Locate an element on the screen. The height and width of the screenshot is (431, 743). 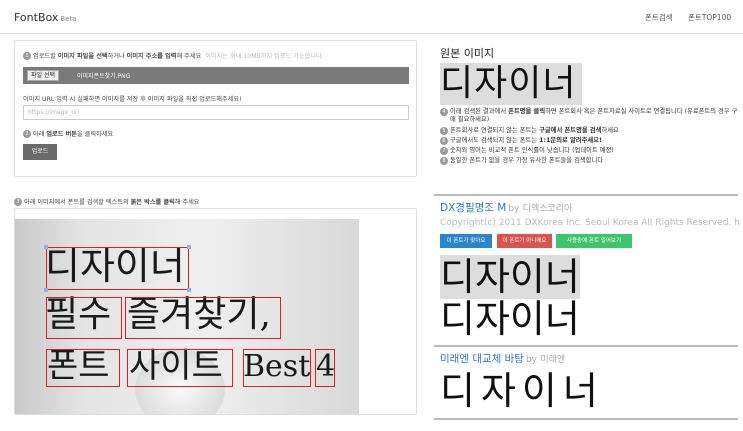
top-navbar: FontBox Beta 폰트검색 폰트TOP100 is located at coordinates (371, 17).